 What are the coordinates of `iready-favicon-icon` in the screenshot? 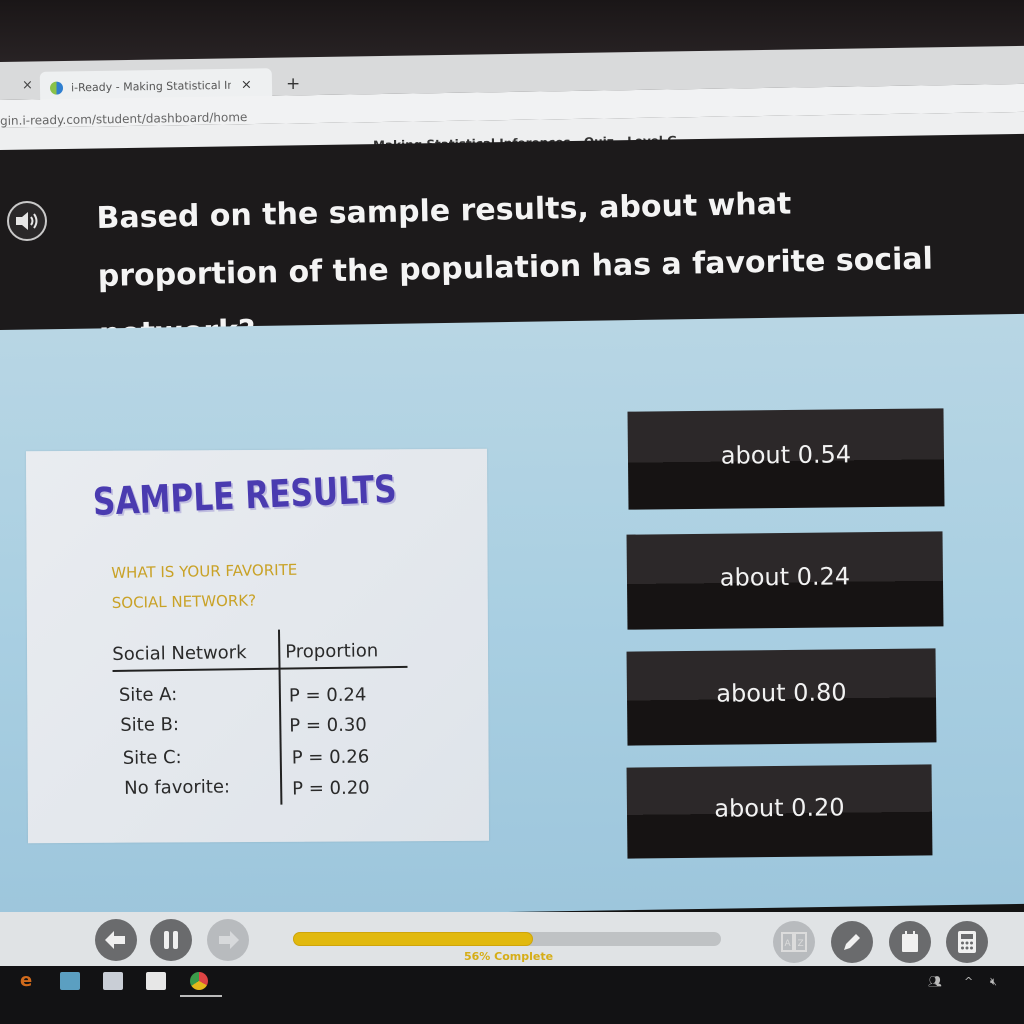 It's located at (56, 87).